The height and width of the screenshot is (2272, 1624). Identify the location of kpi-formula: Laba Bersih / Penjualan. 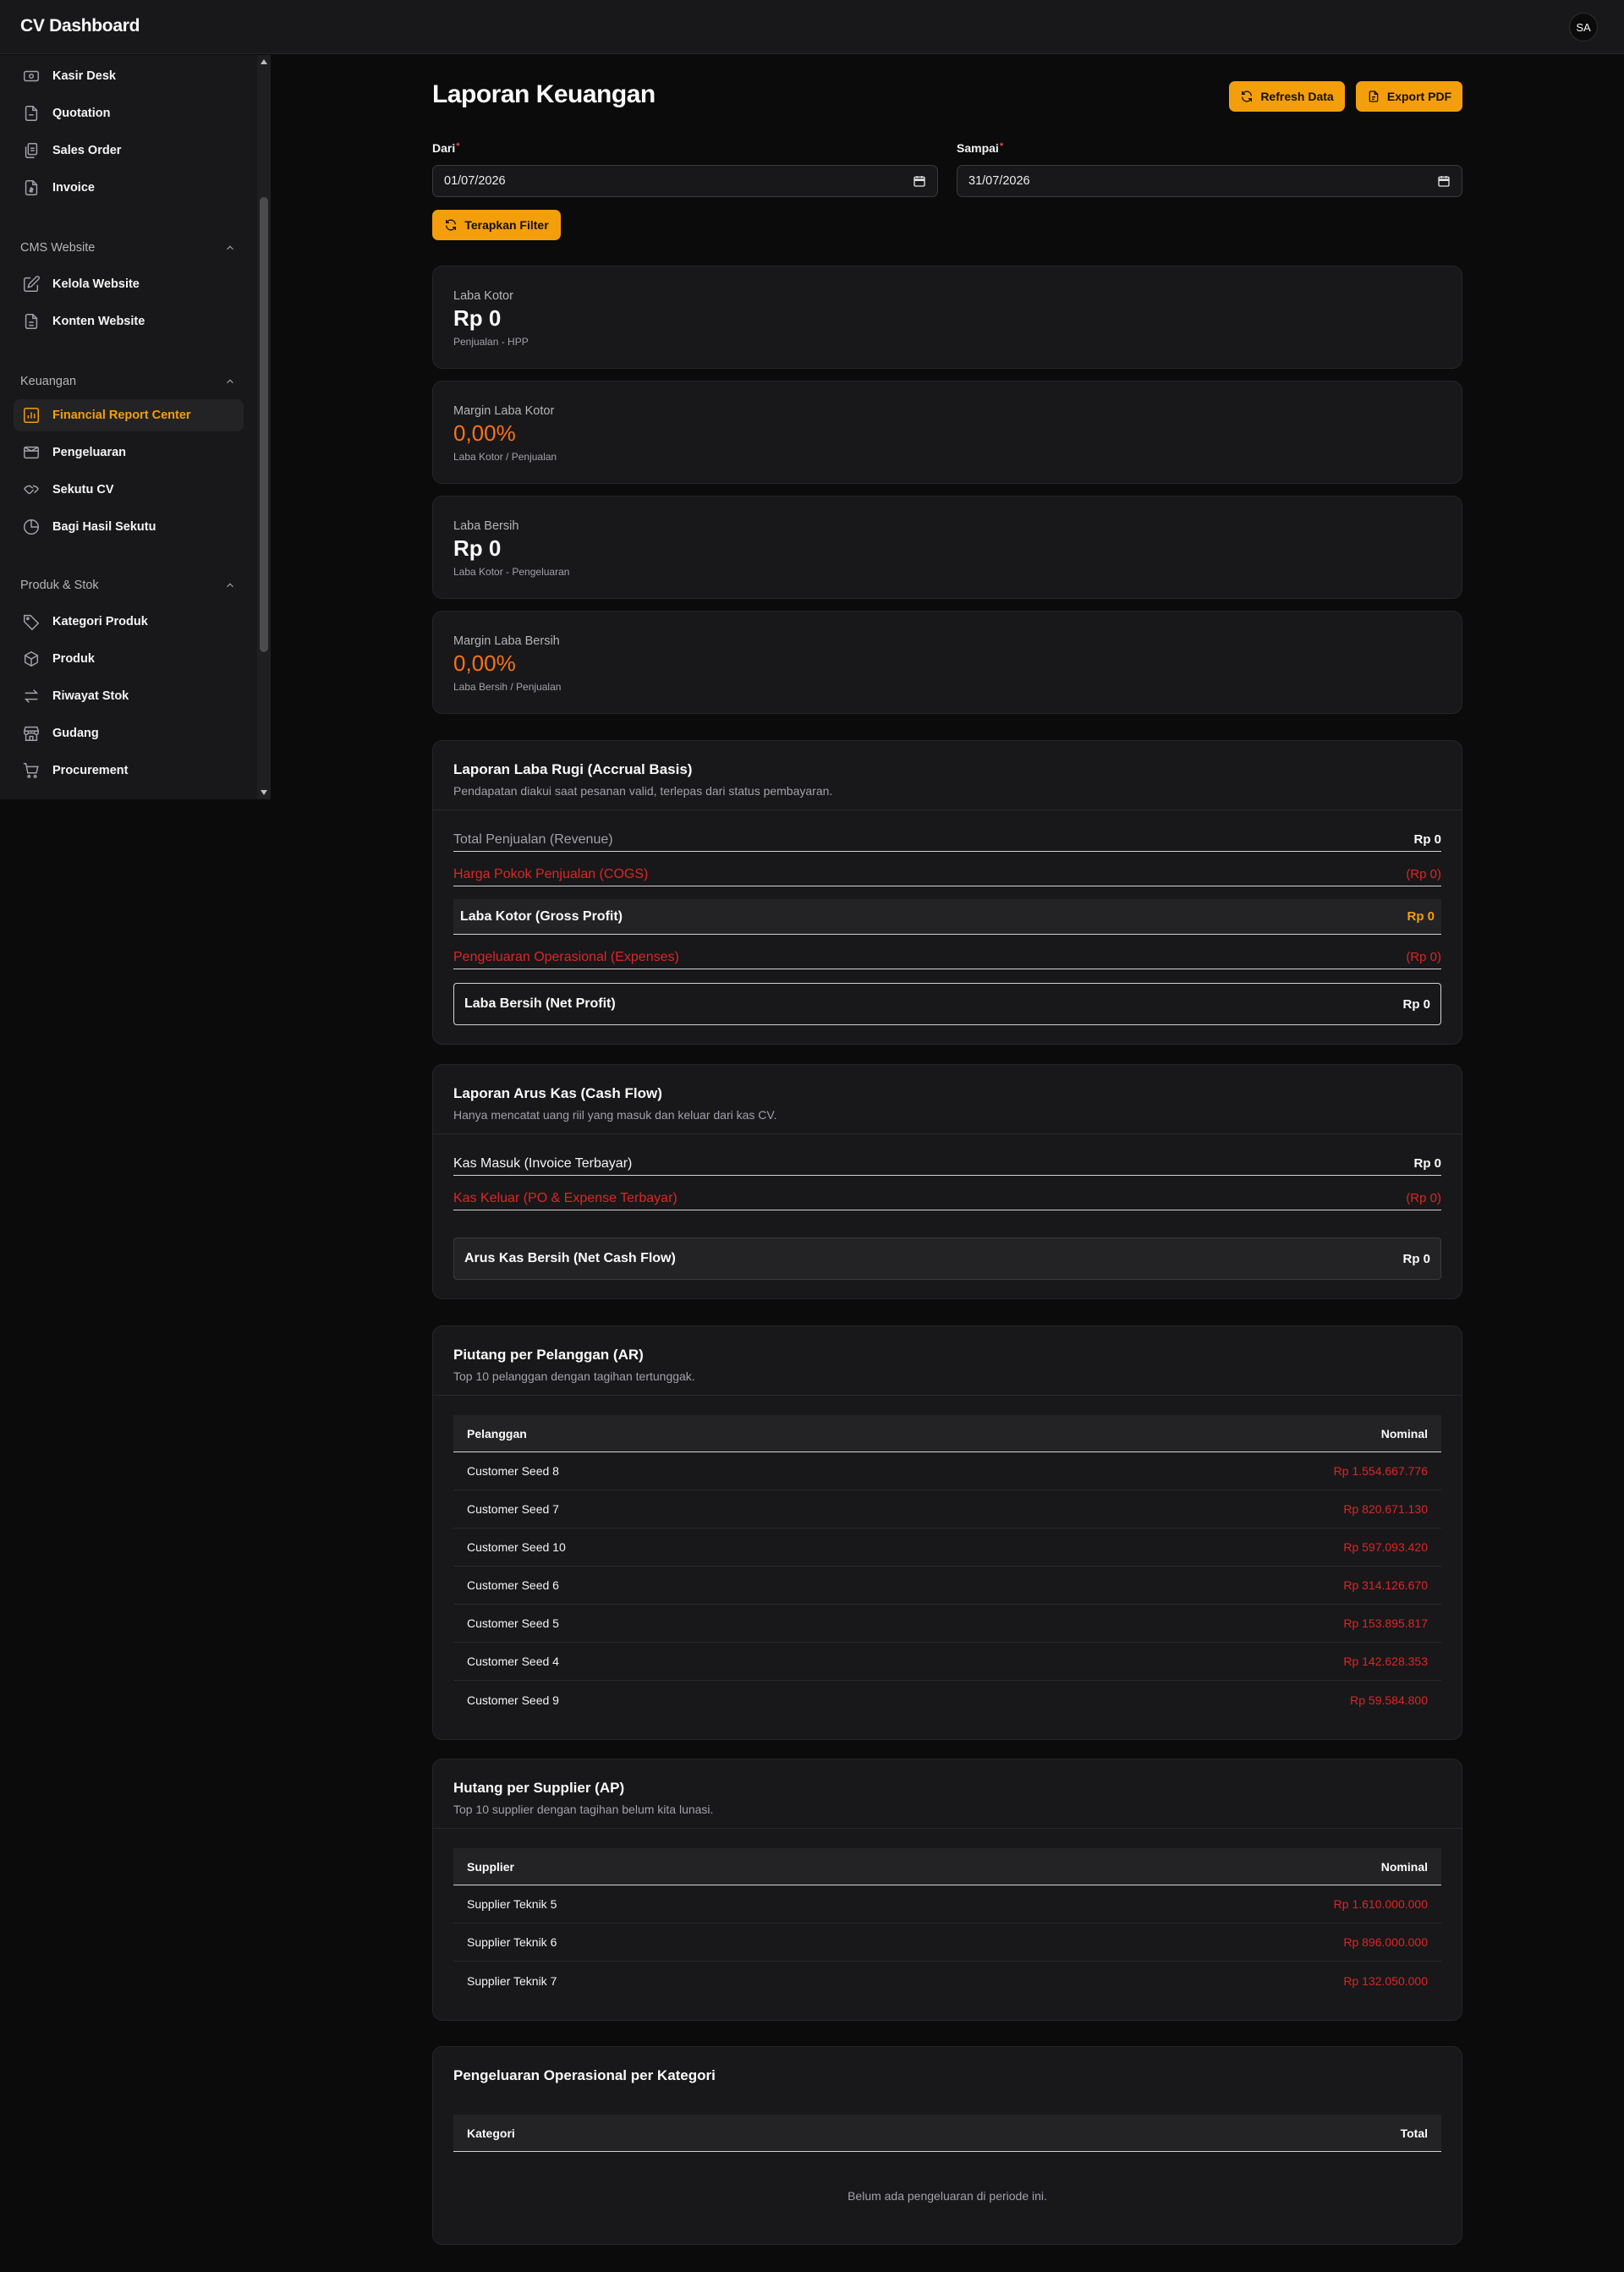
(507, 687).